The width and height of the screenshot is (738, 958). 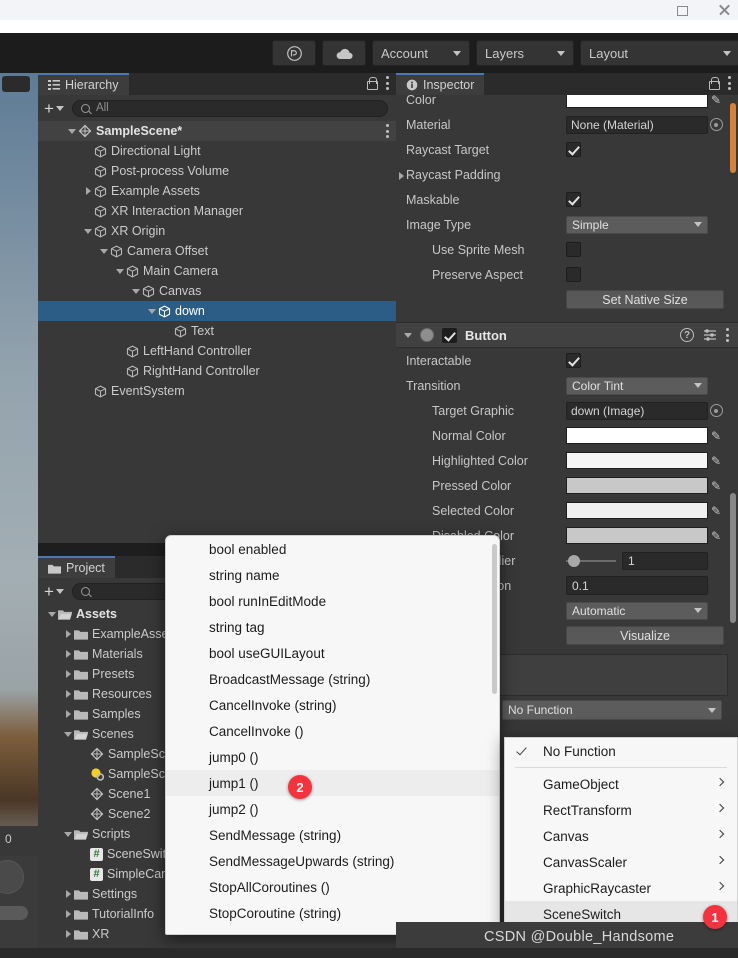 I want to click on hierarchy-item-lefthand-controller: LeftHand Controller, so click(x=217, y=351).